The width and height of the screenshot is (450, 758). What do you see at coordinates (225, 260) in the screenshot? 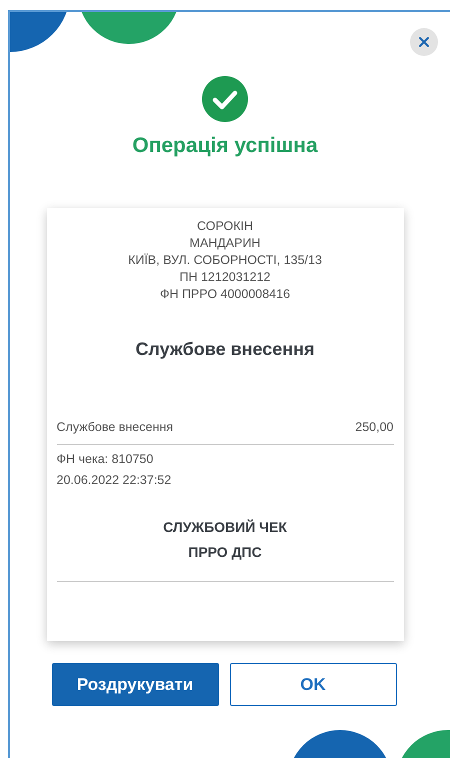
I see `receipt-header-line: КИЇВ, ВУЛ. СОБОРНОСТІ, 135/13` at bounding box center [225, 260].